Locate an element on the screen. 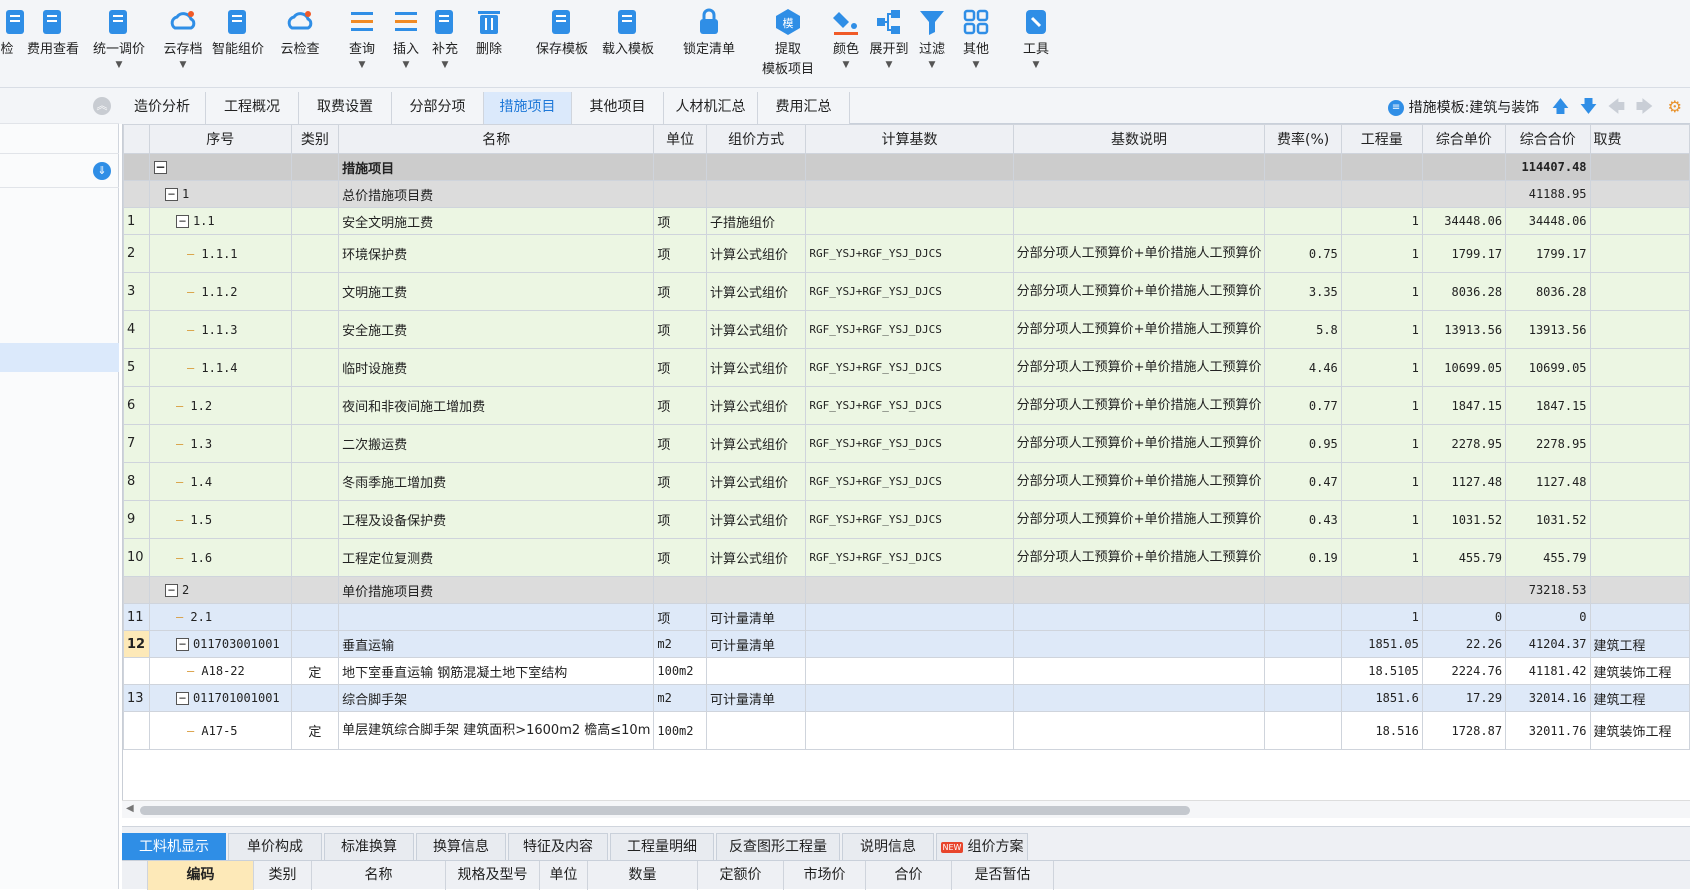  toolbar-button-supplement: 补充 ▼ is located at coordinates (445, 44).